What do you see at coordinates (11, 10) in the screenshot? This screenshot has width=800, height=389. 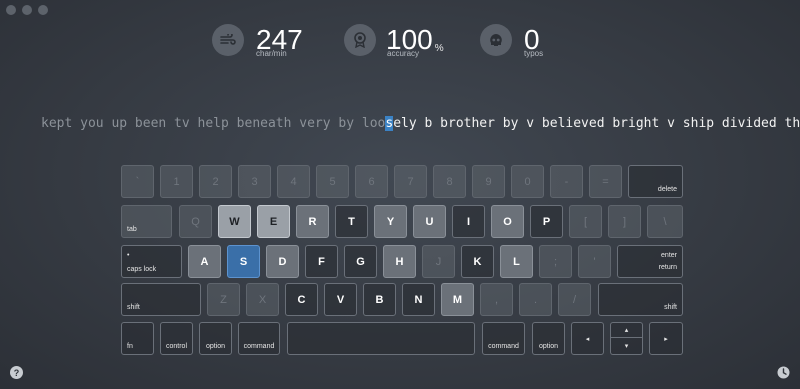 I see `close-window-button` at bounding box center [11, 10].